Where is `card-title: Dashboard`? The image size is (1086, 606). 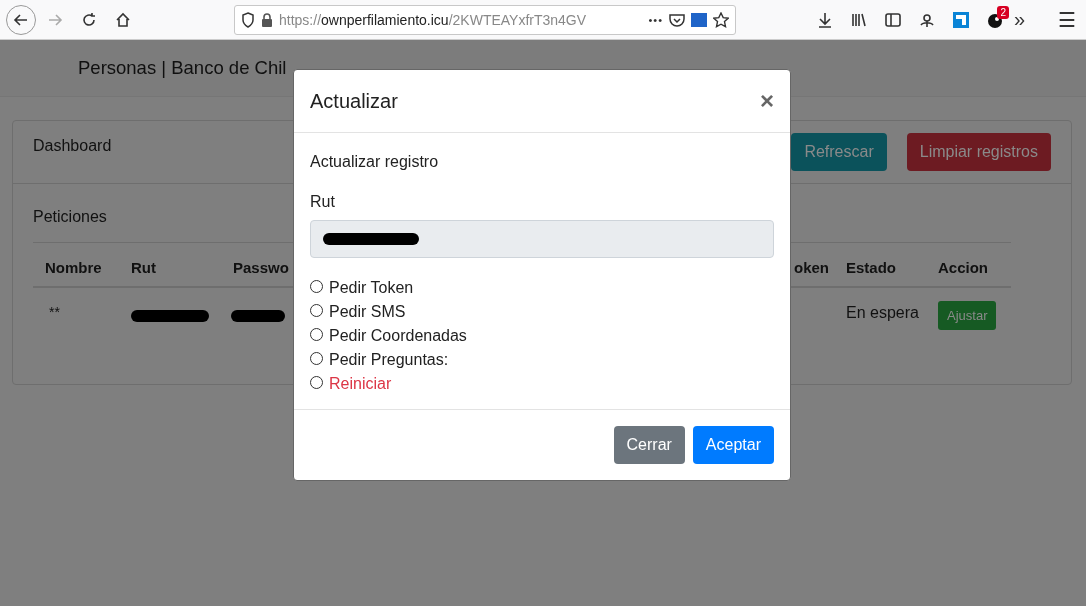 card-title: Dashboard is located at coordinates (73, 146).